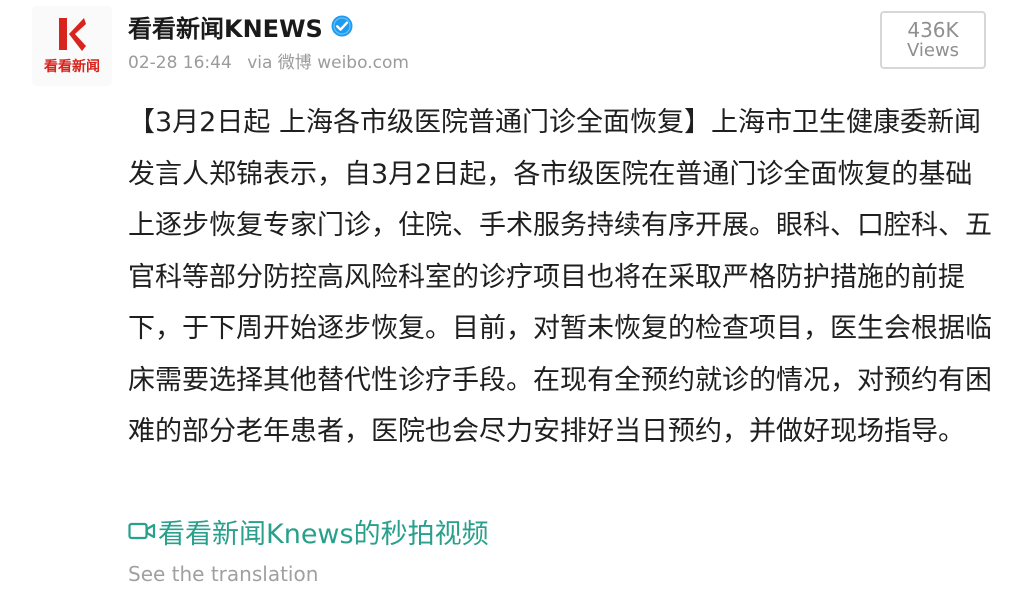 Image resolution: width=1024 pixels, height=594 pixels. I want to click on views-counter: 436K Views, so click(933, 40).